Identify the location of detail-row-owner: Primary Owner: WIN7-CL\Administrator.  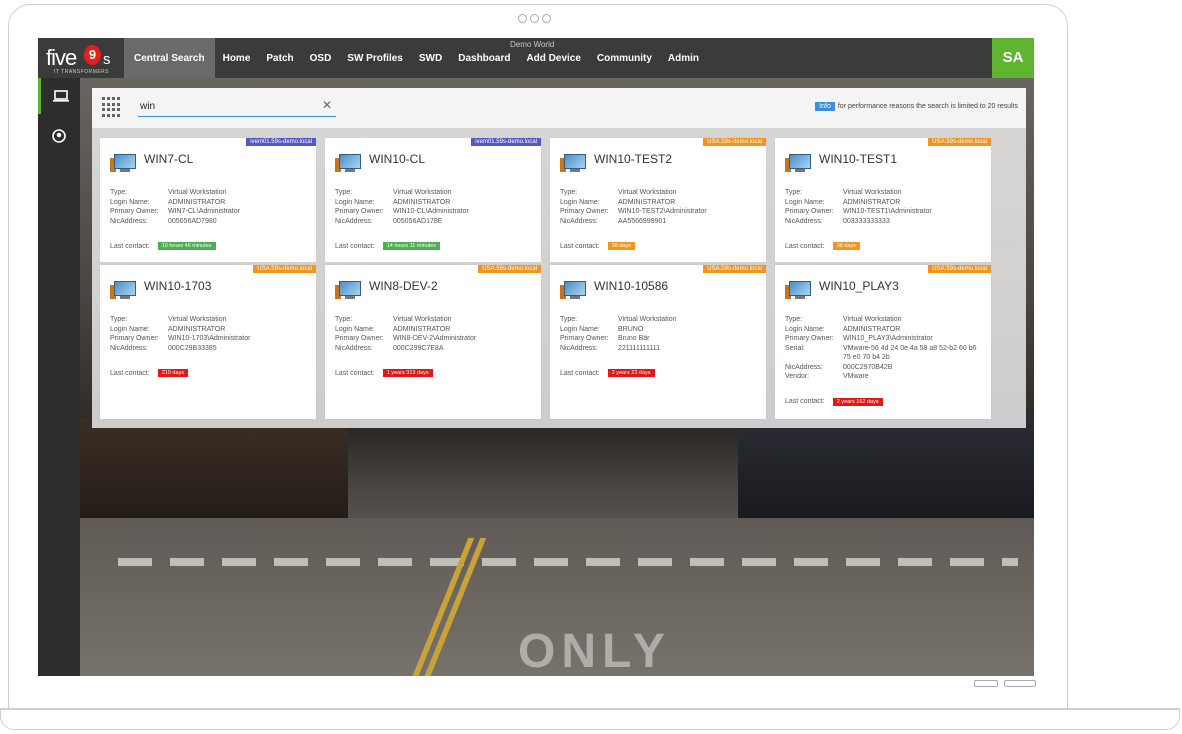
(209, 212).